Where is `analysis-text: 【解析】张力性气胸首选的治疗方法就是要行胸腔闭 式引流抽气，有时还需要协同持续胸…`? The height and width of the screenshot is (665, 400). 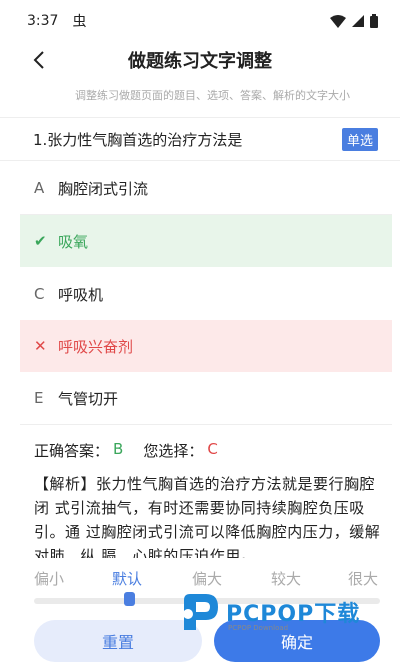 analysis-text: 【解析】张力性气胸首选的治疗方法就是要行胸腔闭 式引流抽气，有时还需要协同持续胸… is located at coordinates (207, 516).